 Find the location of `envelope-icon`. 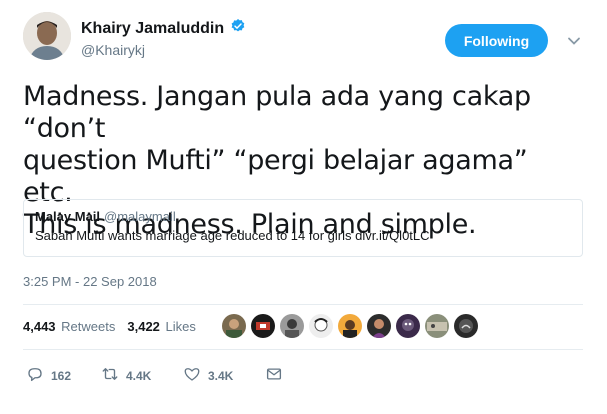

envelope-icon is located at coordinates (274, 375).